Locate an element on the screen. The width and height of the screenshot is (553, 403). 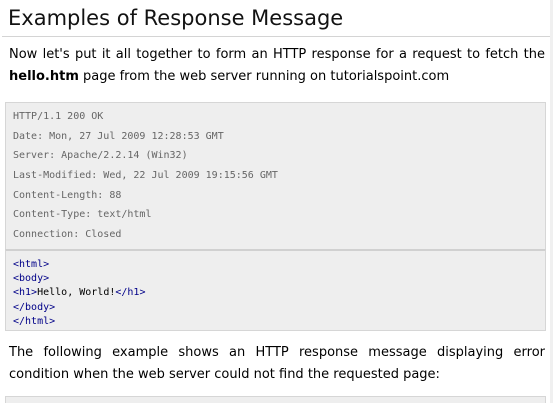
code-line-html-open: <html> is located at coordinates (31, 264).